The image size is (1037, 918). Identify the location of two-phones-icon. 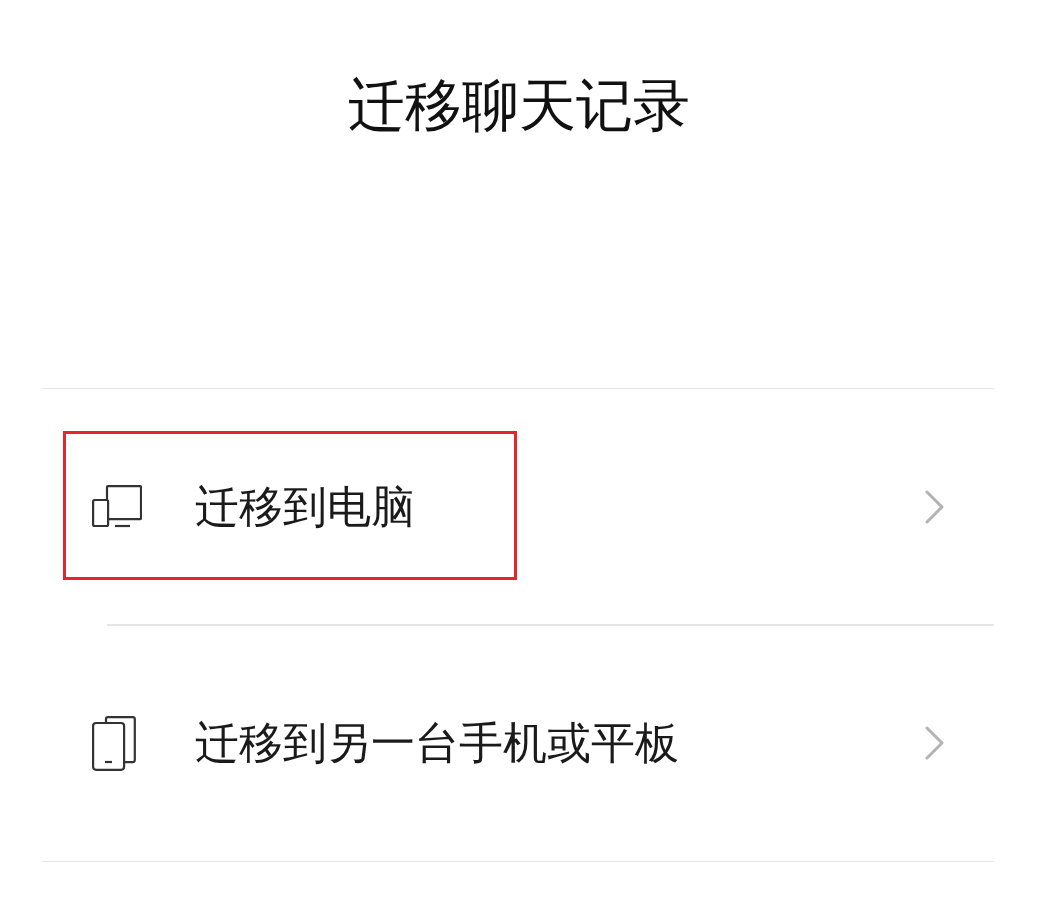
(114, 743).